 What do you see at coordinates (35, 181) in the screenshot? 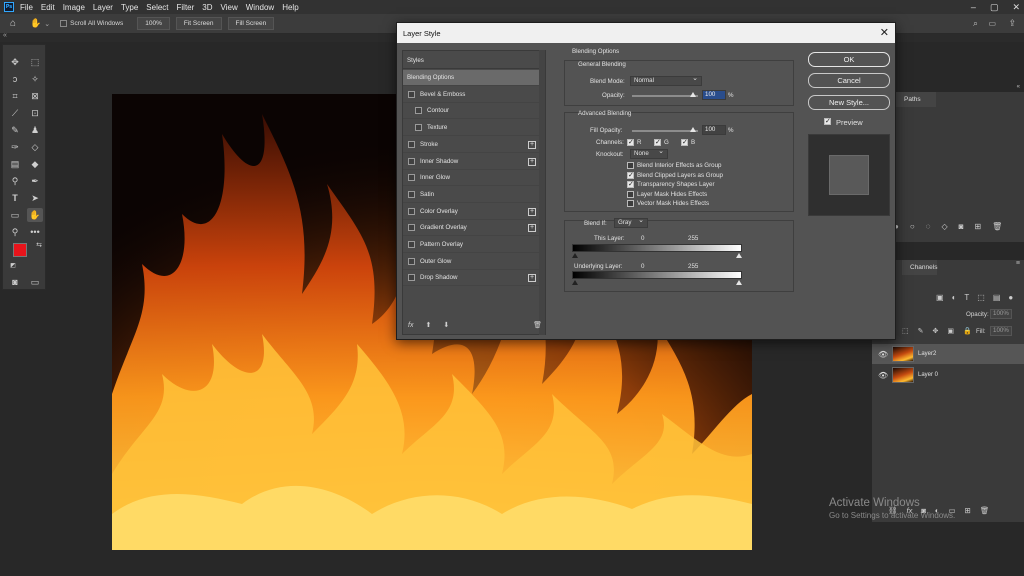
I see `pen-tool-icon: ✒` at bounding box center [35, 181].